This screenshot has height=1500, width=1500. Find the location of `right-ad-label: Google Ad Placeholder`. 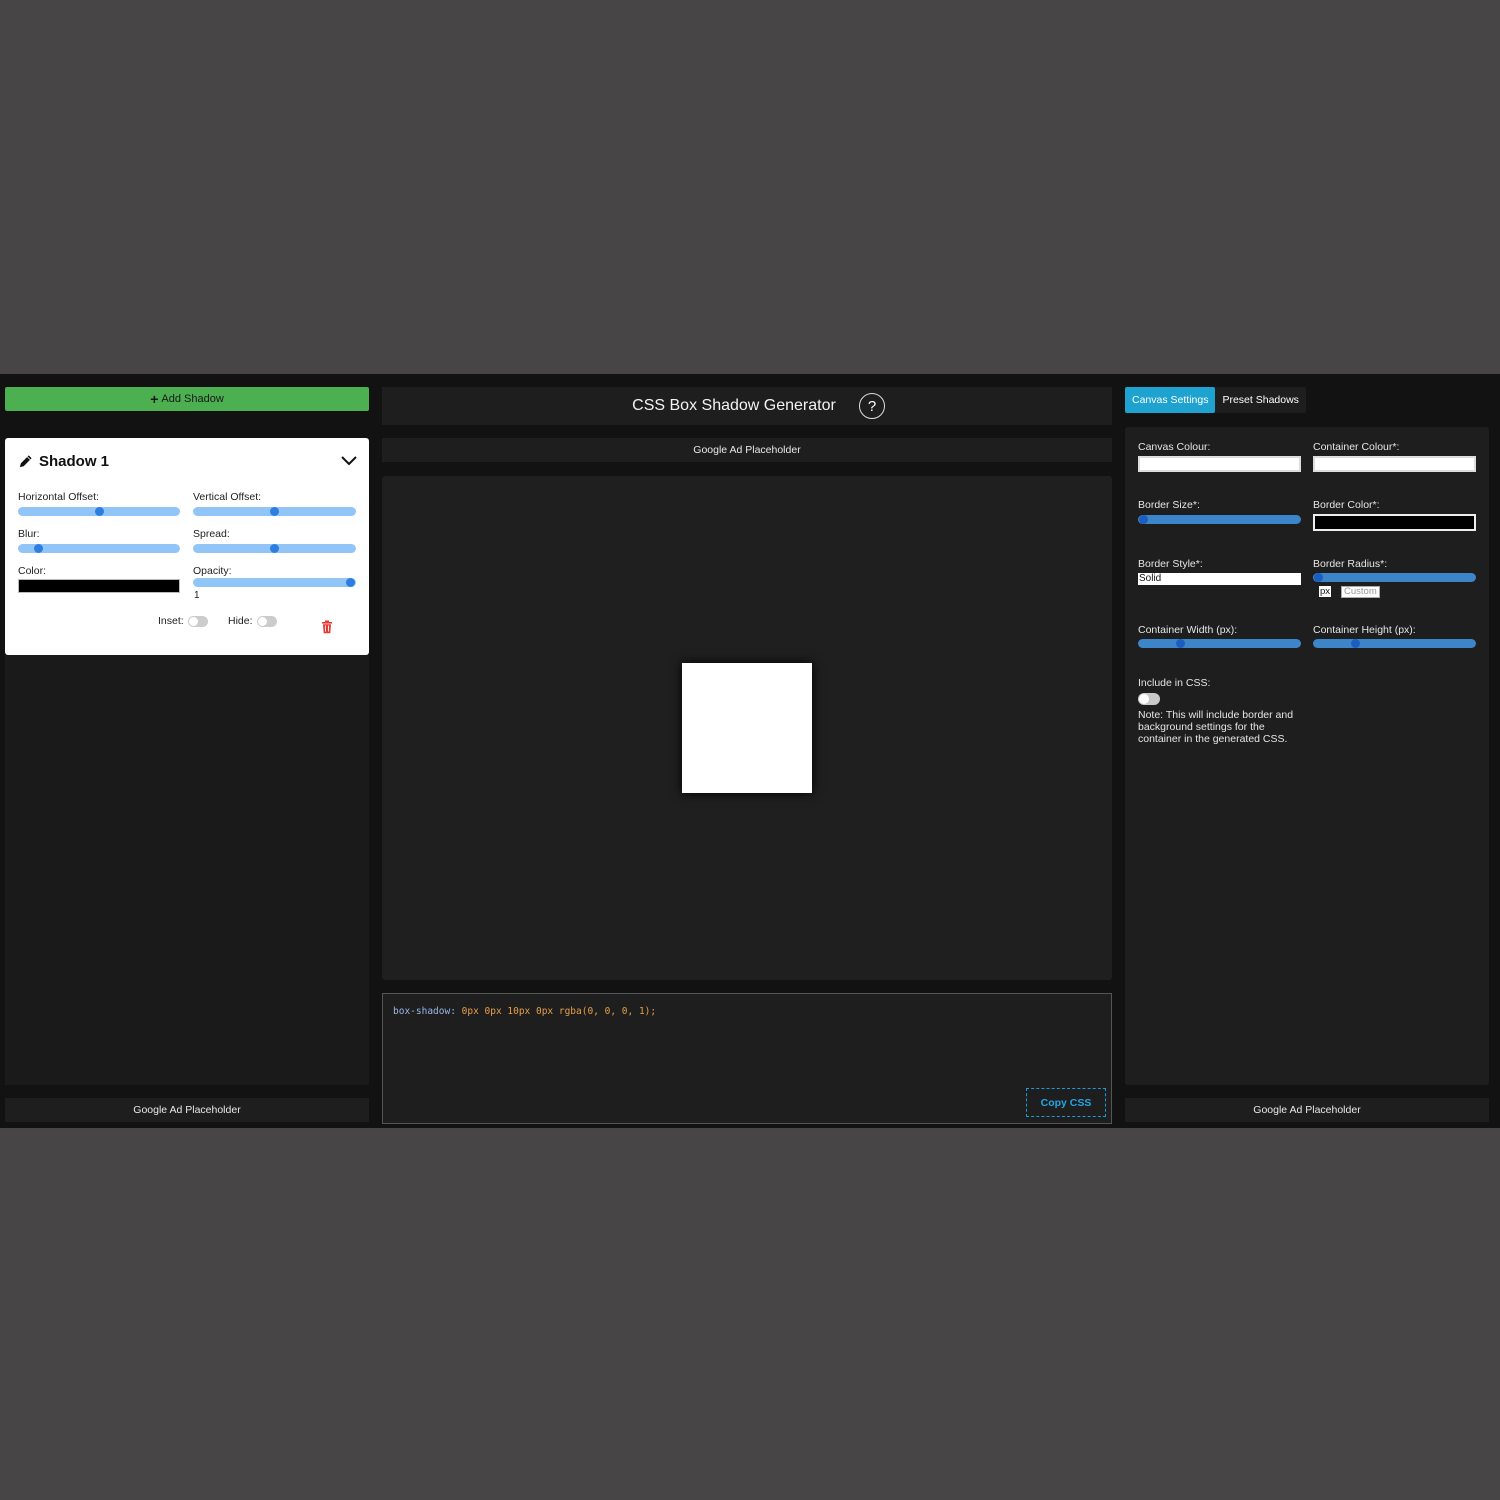

right-ad-label: Google Ad Placeholder is located at coordinates (1307, 1110).